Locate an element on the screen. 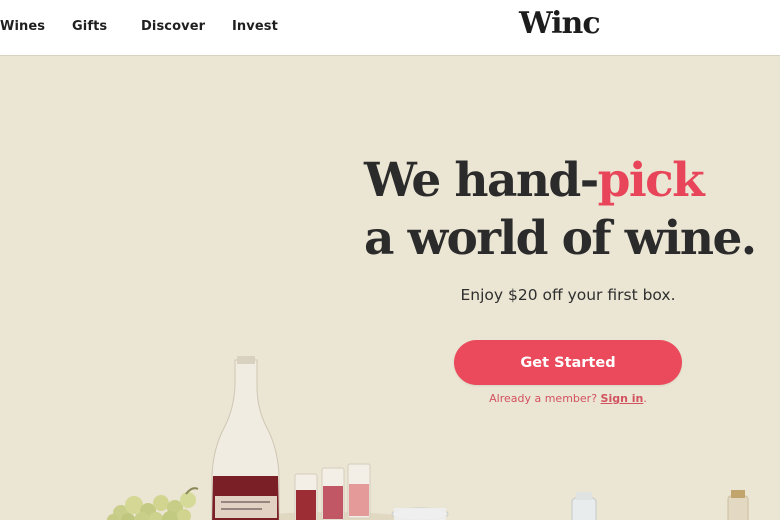  member-signin-prompt: Already a member? Sign in. is located at coordinates (568, 398).